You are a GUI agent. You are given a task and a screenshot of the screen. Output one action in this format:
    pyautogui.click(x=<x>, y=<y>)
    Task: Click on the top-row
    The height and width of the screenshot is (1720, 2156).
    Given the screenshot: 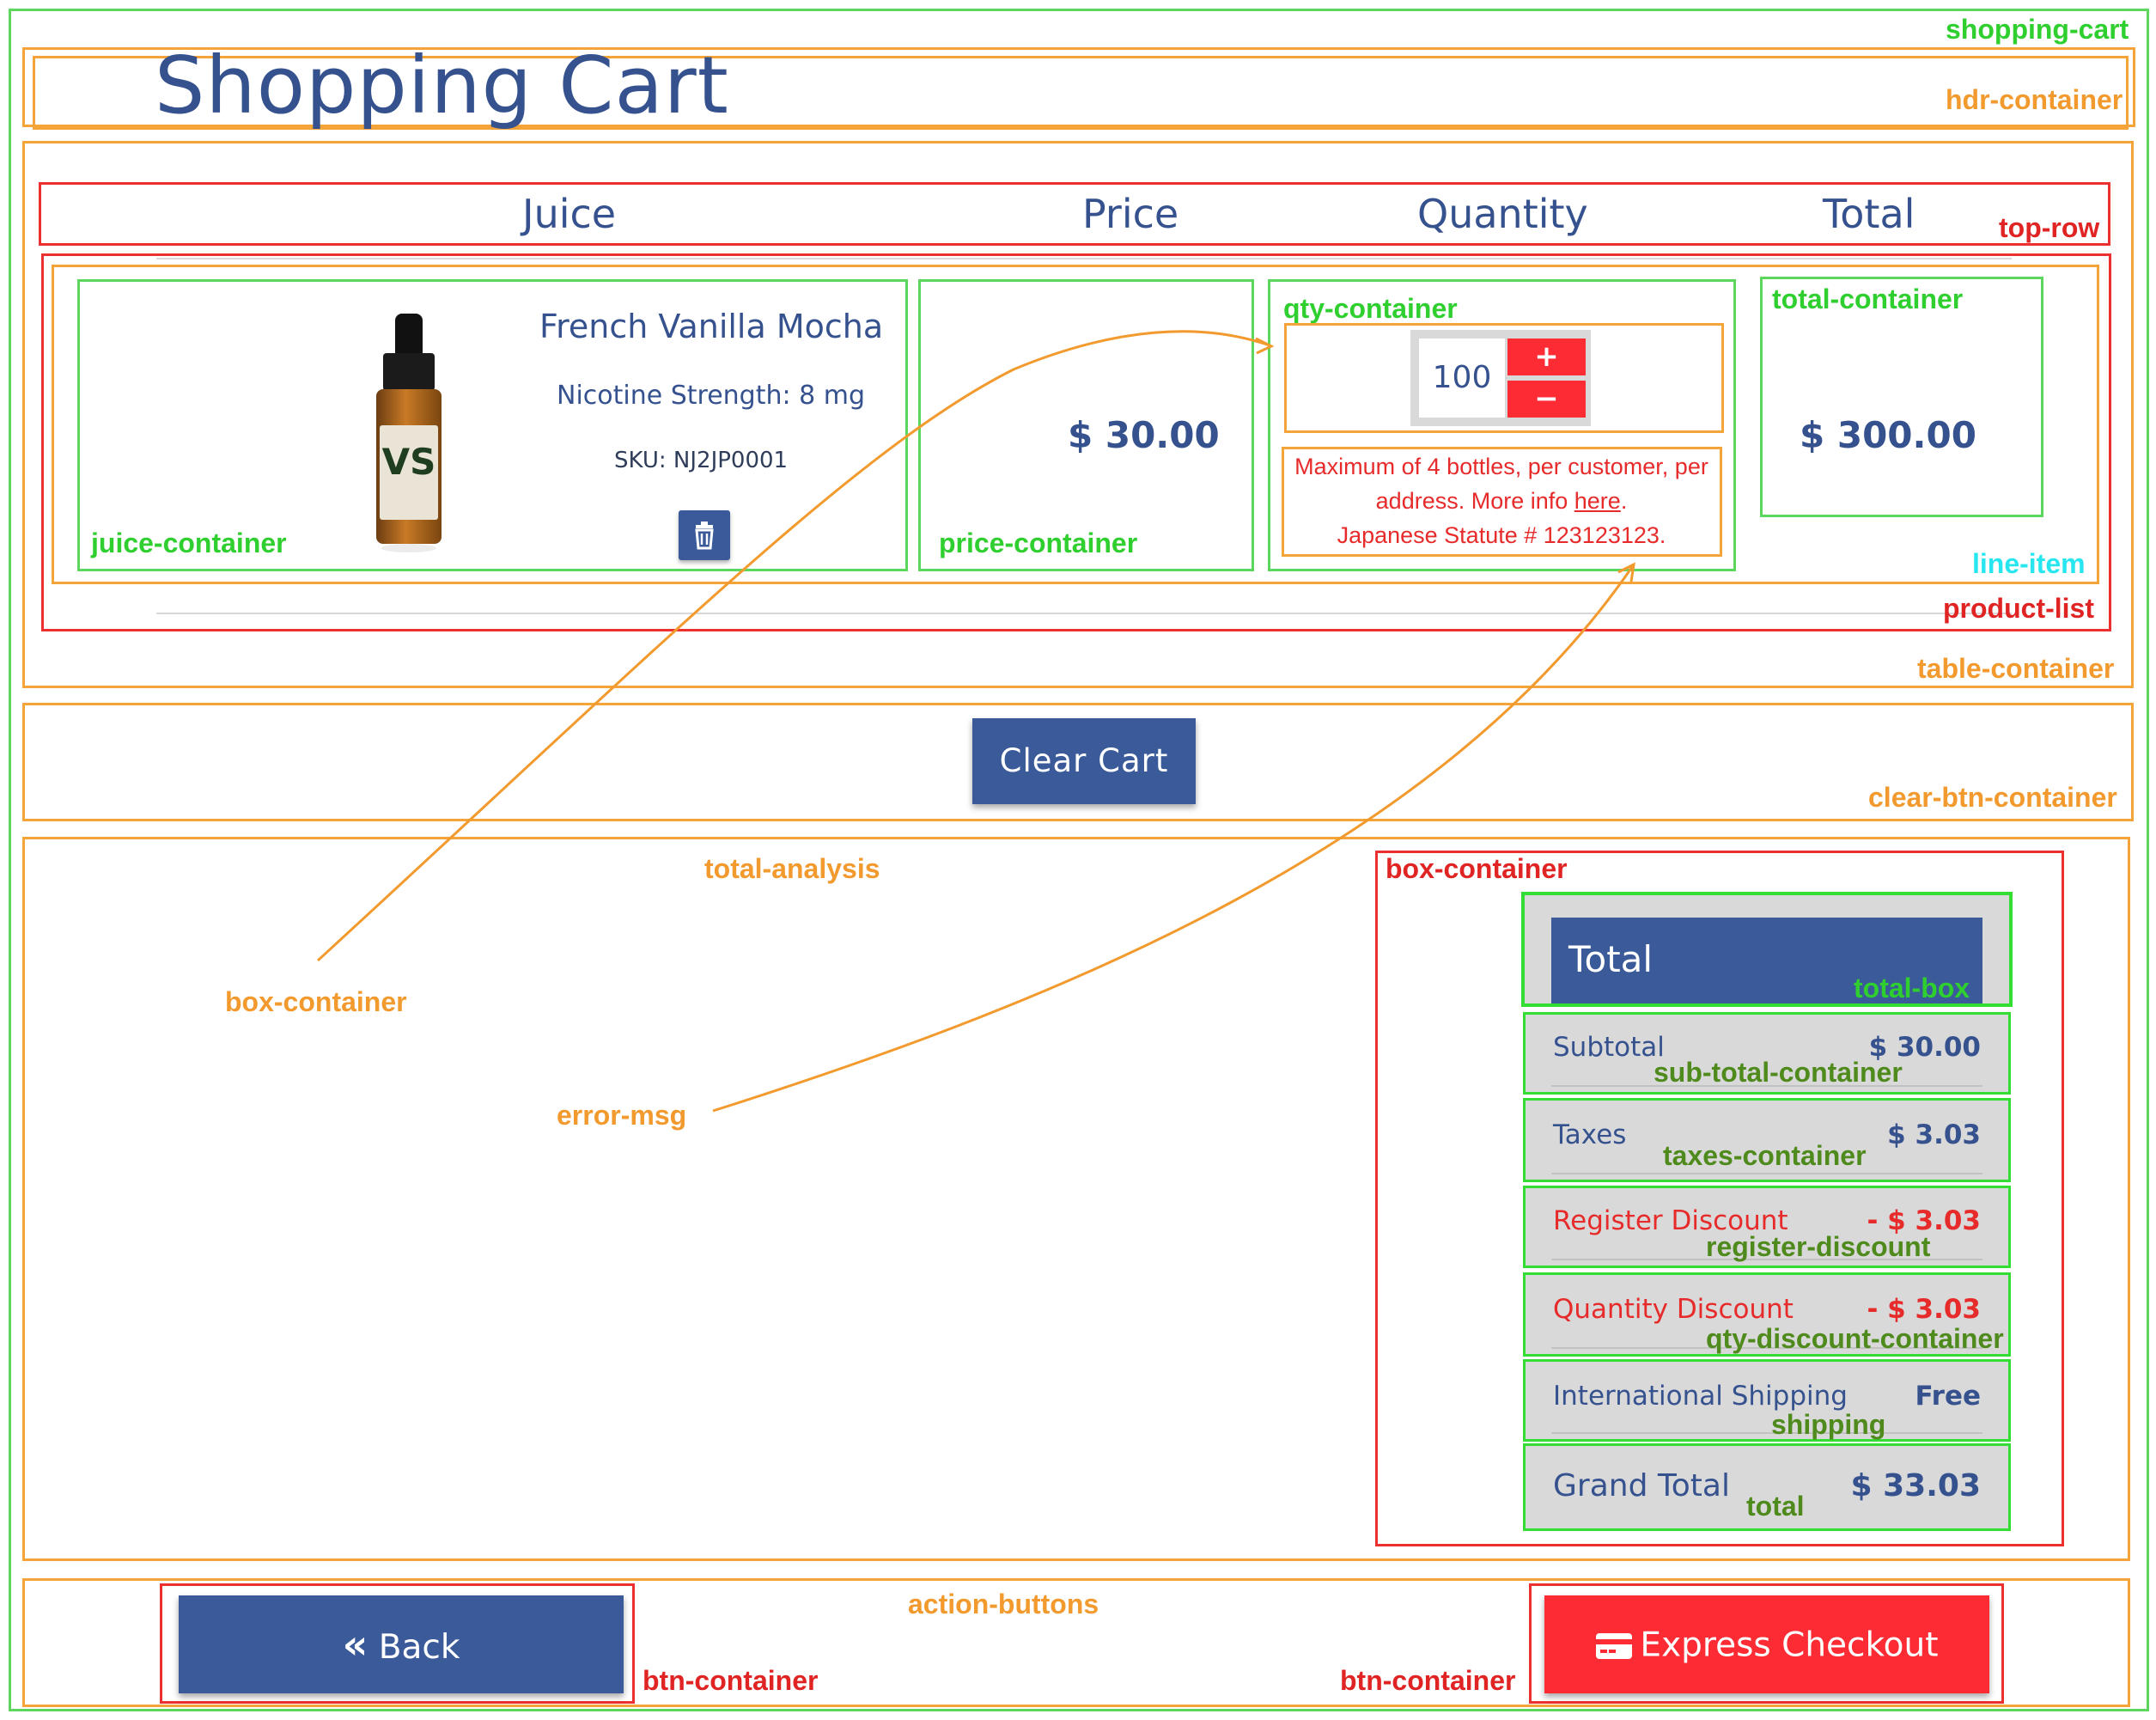 What is the action you would take?
    pyautogui.click(x=1074, y=214)
    